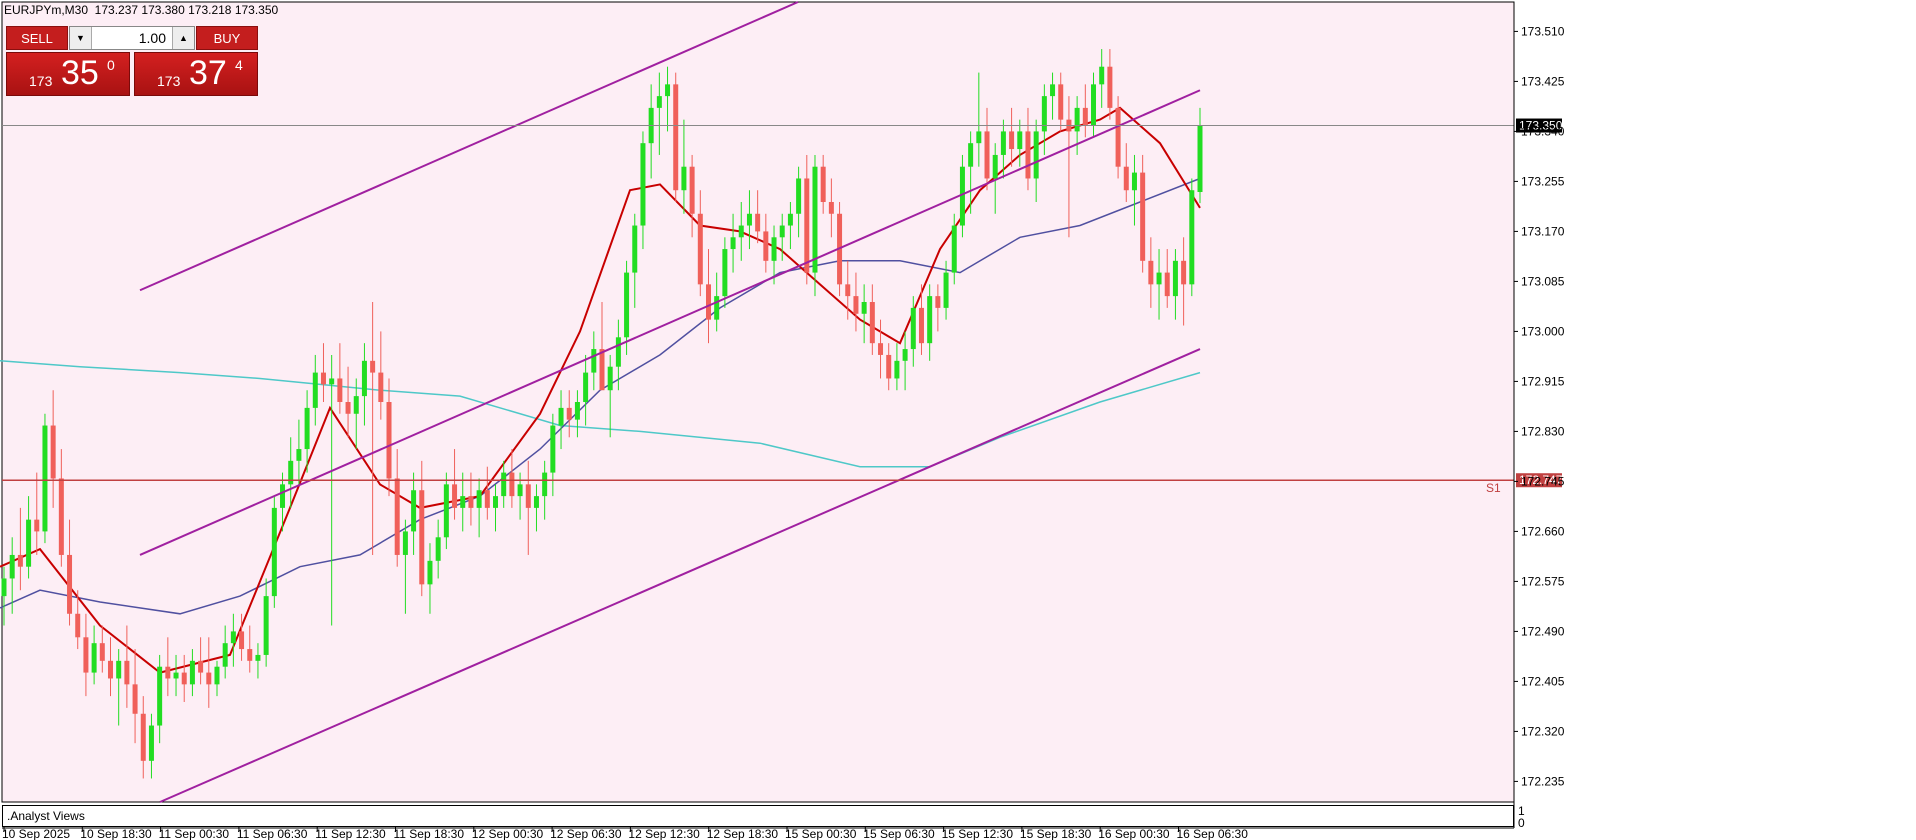 The height and width of the screenshot is (840, 1916). I want to click on time-tick-label: 11 Sep 00:30, so click(194, 833).